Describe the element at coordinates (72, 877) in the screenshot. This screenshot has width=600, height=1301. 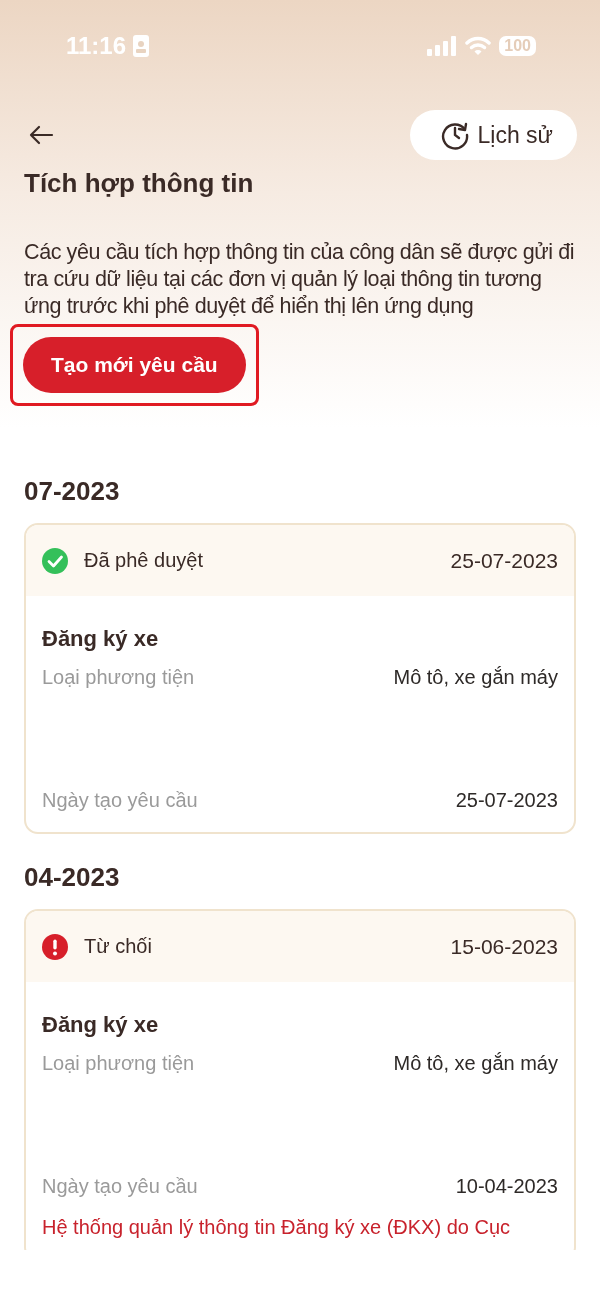
I see `month-heading: 04-2023` at that location.